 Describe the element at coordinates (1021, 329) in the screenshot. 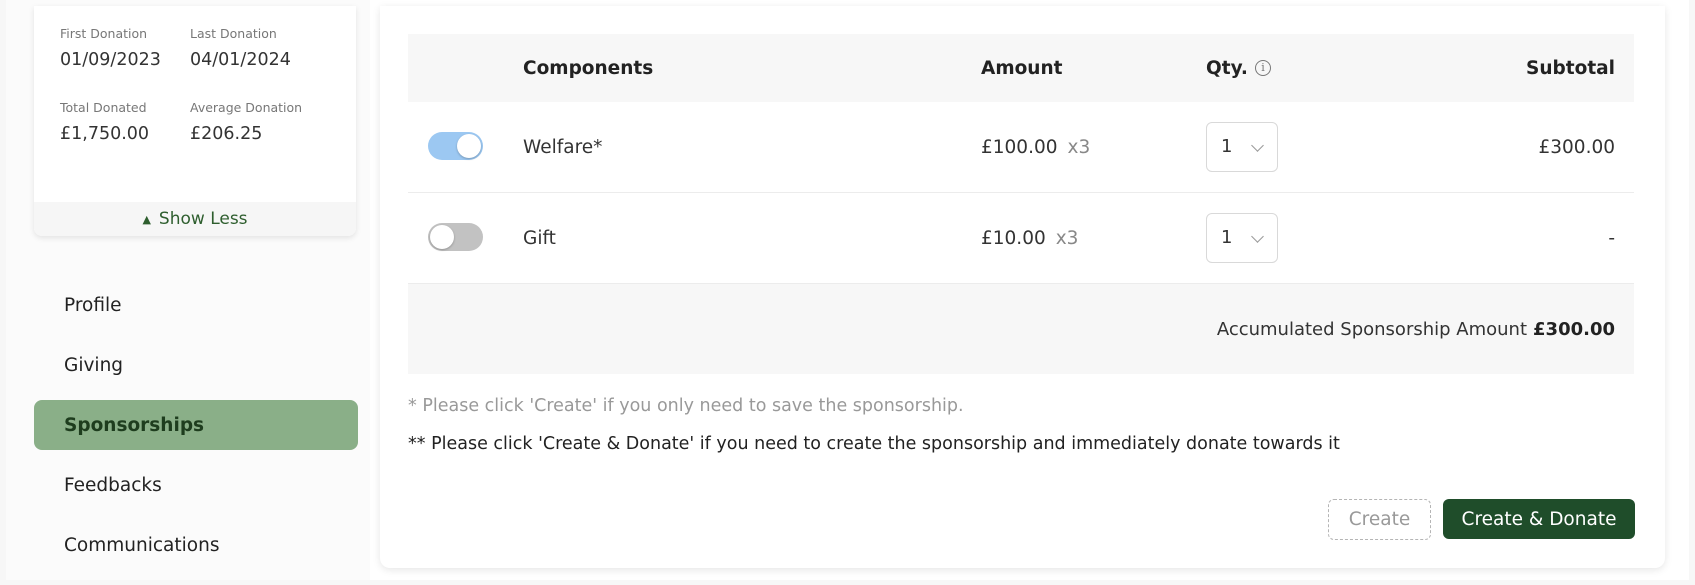

I see `accumulated-total-row: Accumulated Sponsorship Amount £300.00` at that location.